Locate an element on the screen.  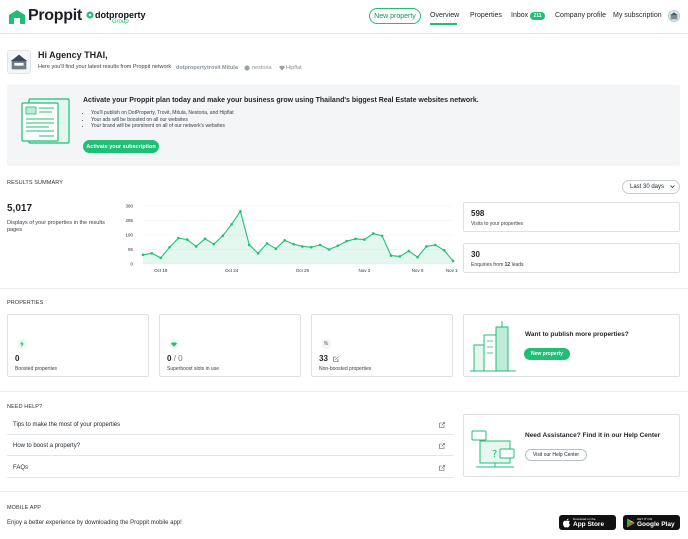
superboost-used: 0 is located at coordinates (169, 358).